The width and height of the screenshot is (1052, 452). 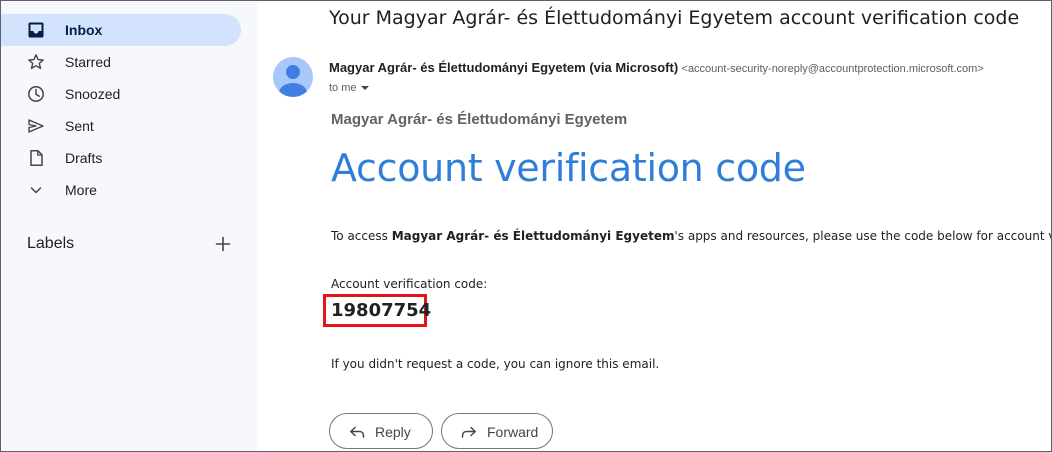 I want to click on clock-icon, so click(x=36, y=94).